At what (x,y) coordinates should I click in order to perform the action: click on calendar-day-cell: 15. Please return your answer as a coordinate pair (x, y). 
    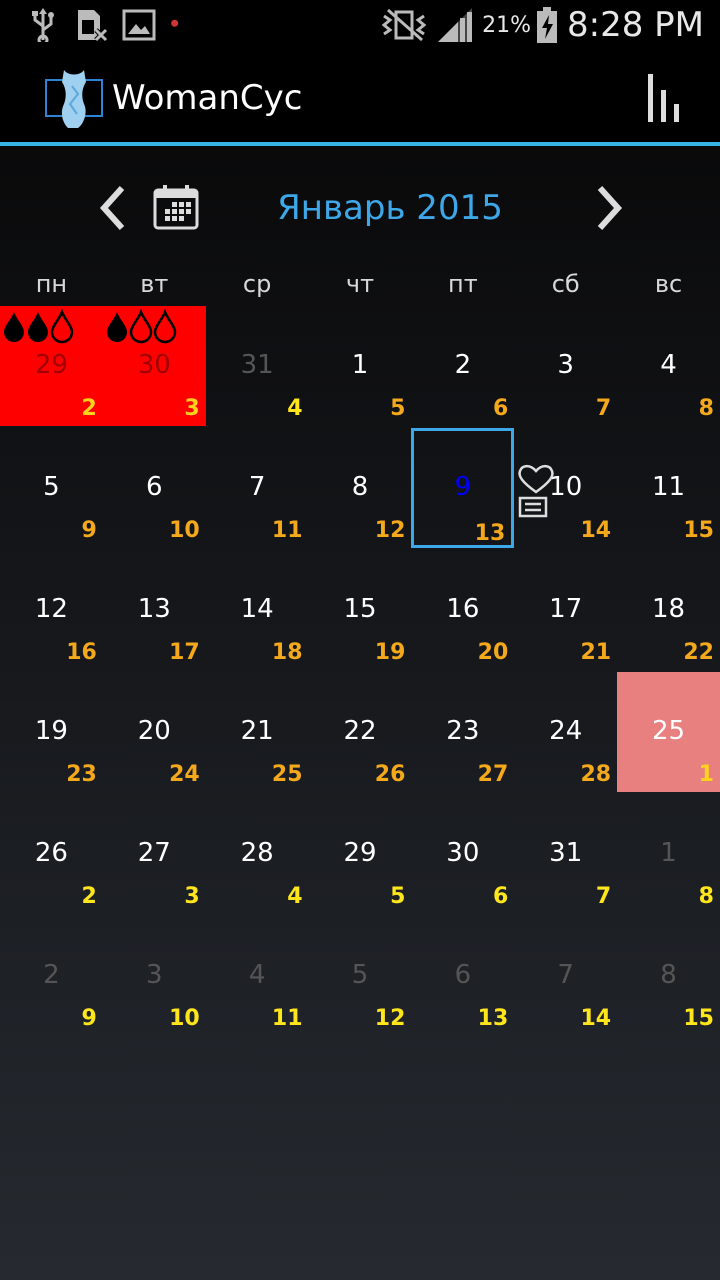
    Looking at the image, I should click on (360, 366).